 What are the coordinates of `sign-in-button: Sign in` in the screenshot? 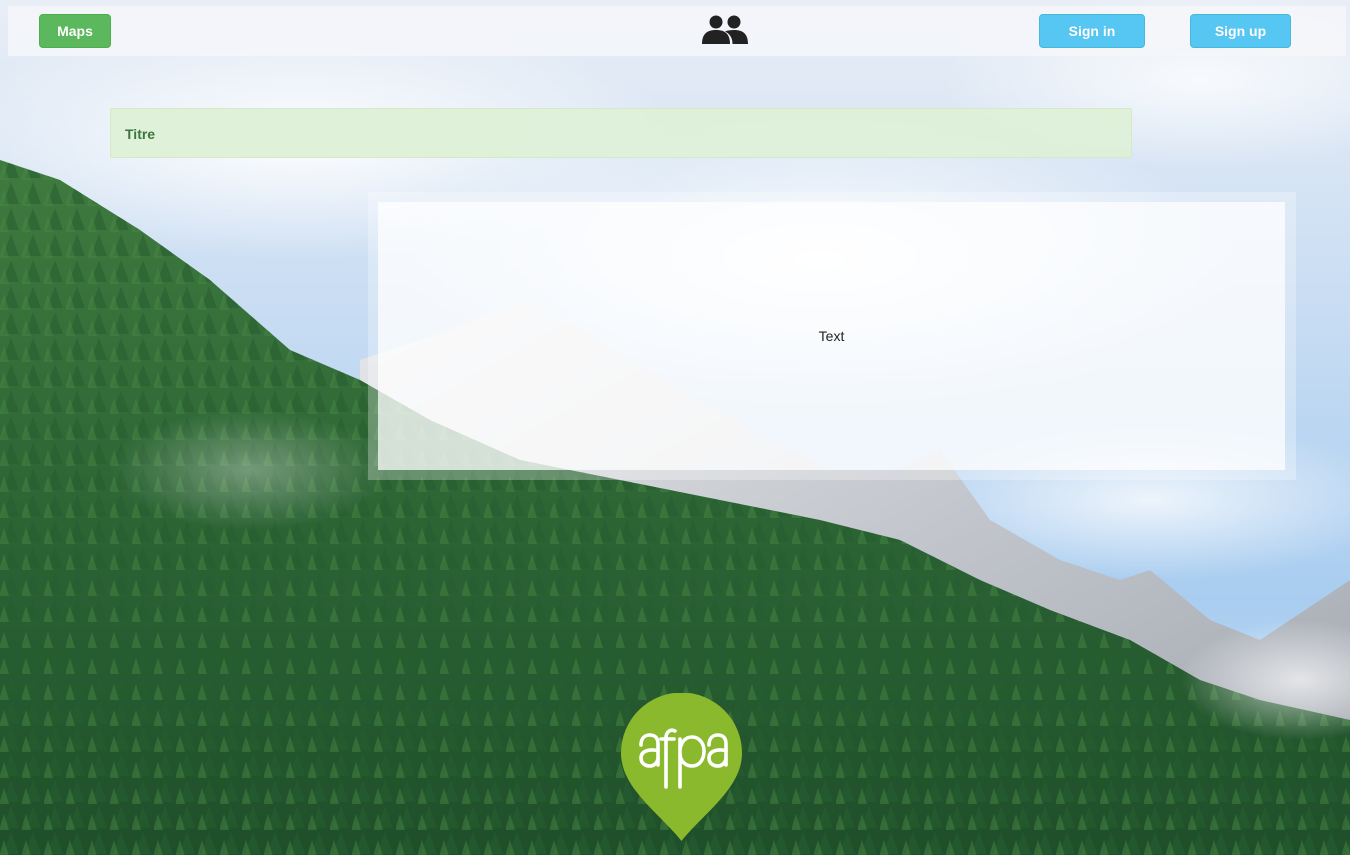 It's located at (1092, 31).